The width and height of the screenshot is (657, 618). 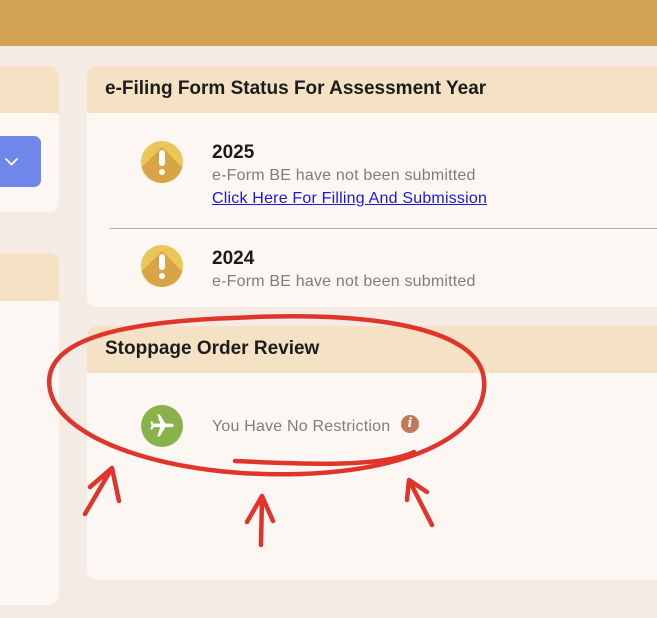 I want to click on assessment-year: 2024, so click(x=233, y=258).